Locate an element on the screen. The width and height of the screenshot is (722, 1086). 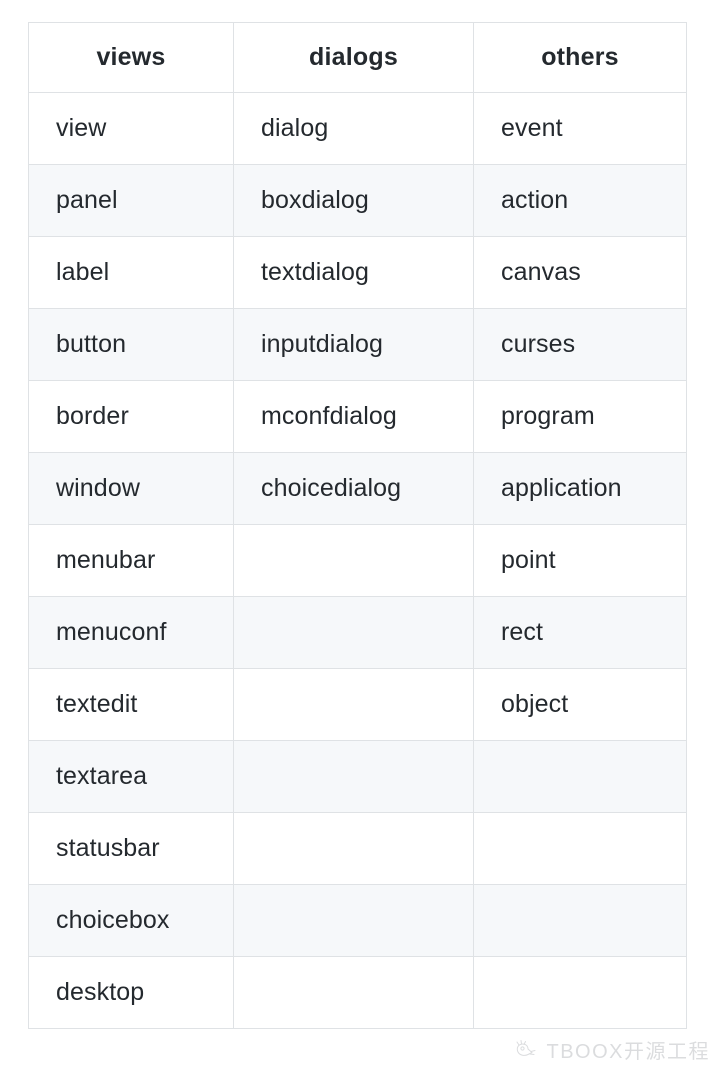
table-cell: rect is located at coordinates (580, 632).